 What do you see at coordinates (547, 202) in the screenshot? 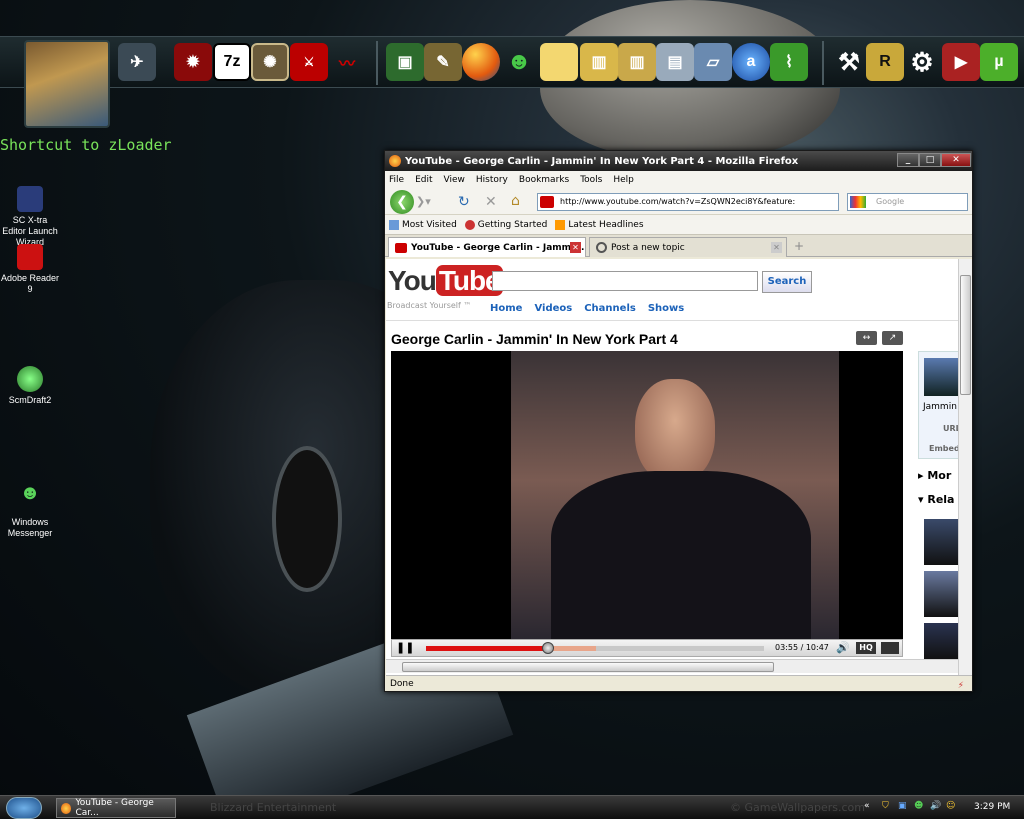
I see `site-favicon-icon` at bounding box center [547, 202].